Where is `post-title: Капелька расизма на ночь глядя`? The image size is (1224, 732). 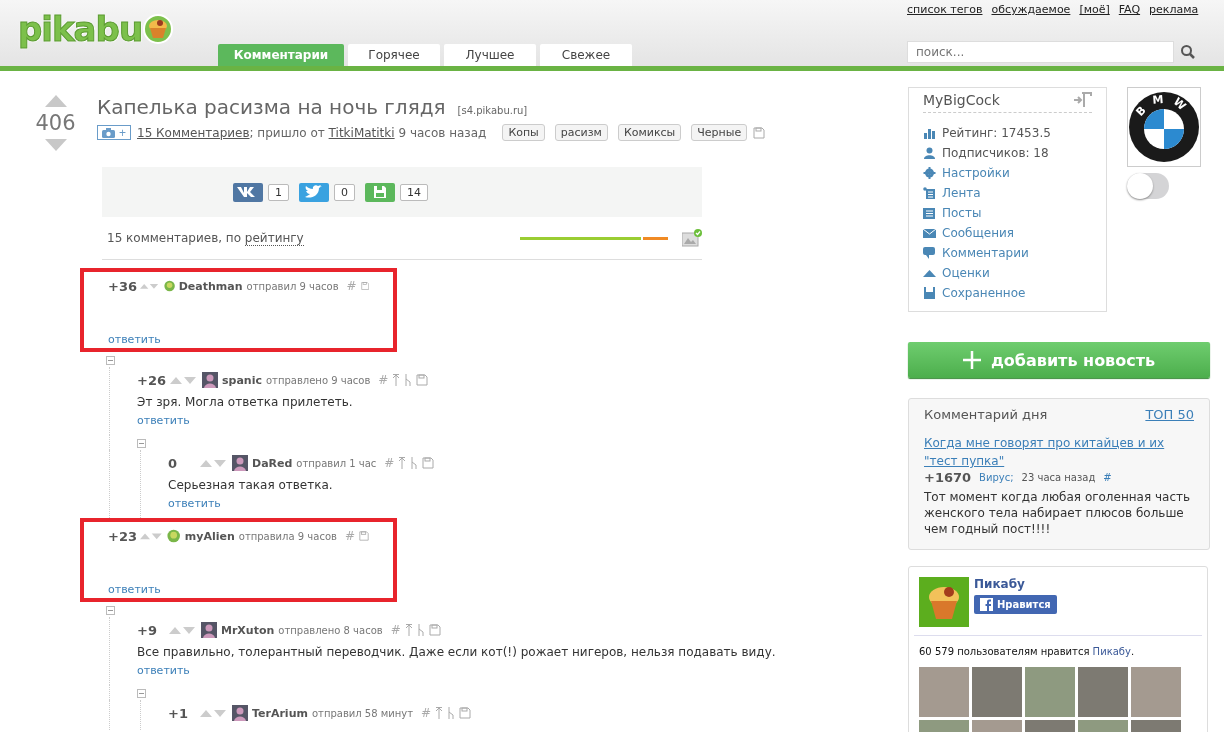
post-title: Капелька расизма на ночь глядя is located at coordinates (271, 107).